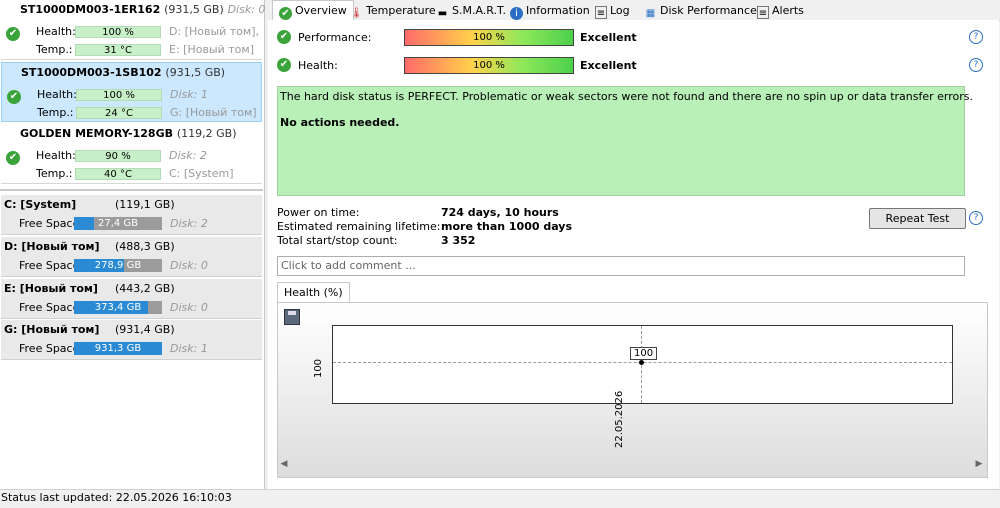 Image resolution: width=1000 pixels, height=508 pixels. What do you see at coordinates (118, 174) in the screenshot?
I see `temp-bar: 40 °C` at bounding box center [118, 174].